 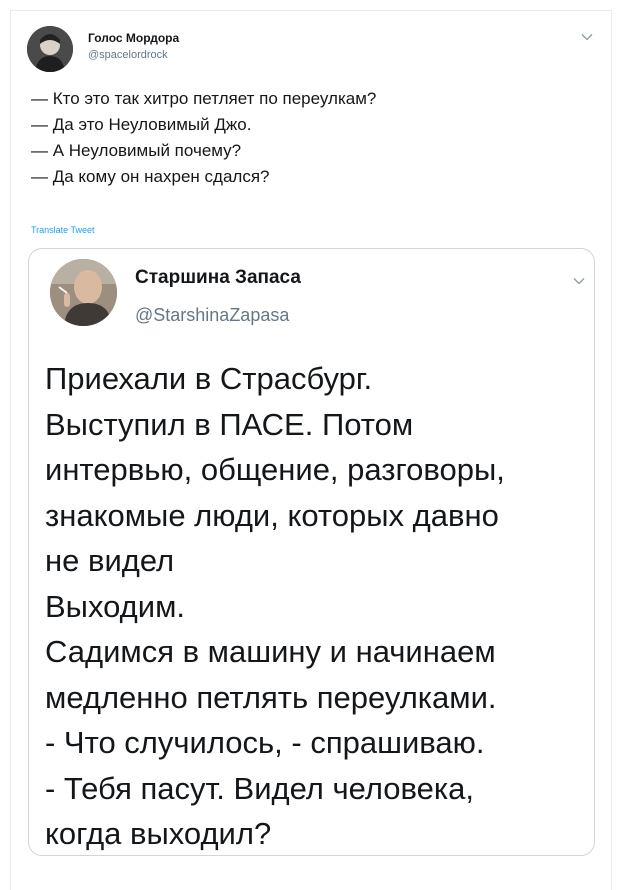 What do you see at coordinates (587, 37) in the screenshot?
I see `chevron-down-icon` at bounding box center [587, 37].